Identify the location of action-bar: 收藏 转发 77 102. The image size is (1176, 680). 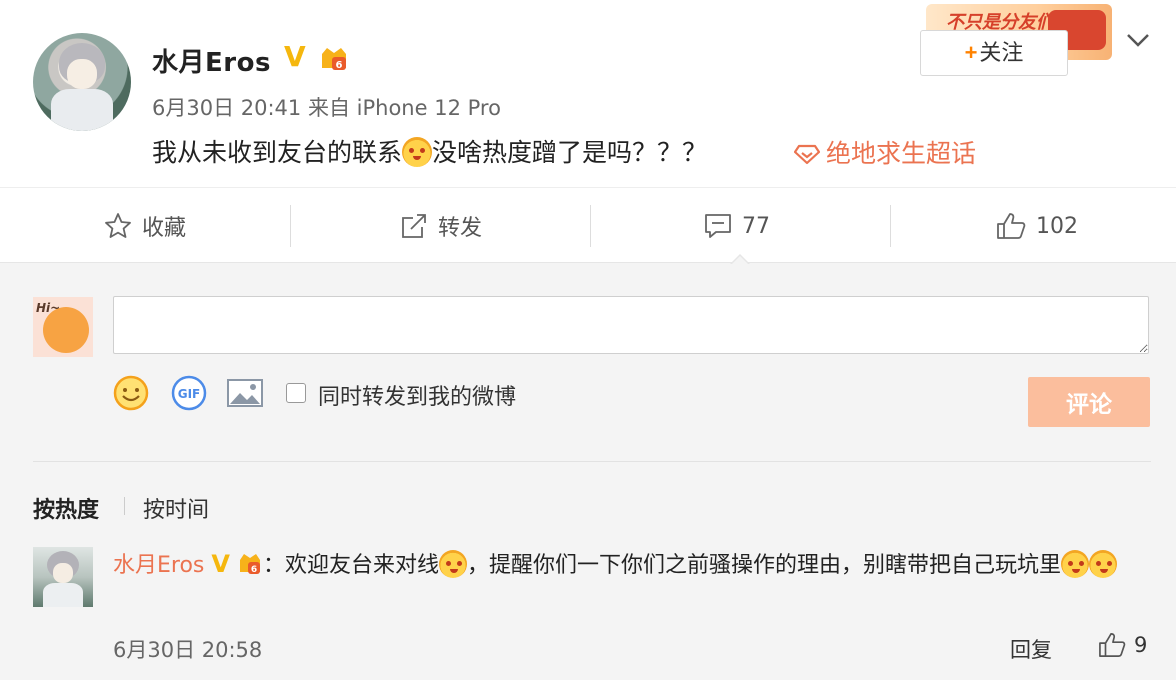
(588, 225).